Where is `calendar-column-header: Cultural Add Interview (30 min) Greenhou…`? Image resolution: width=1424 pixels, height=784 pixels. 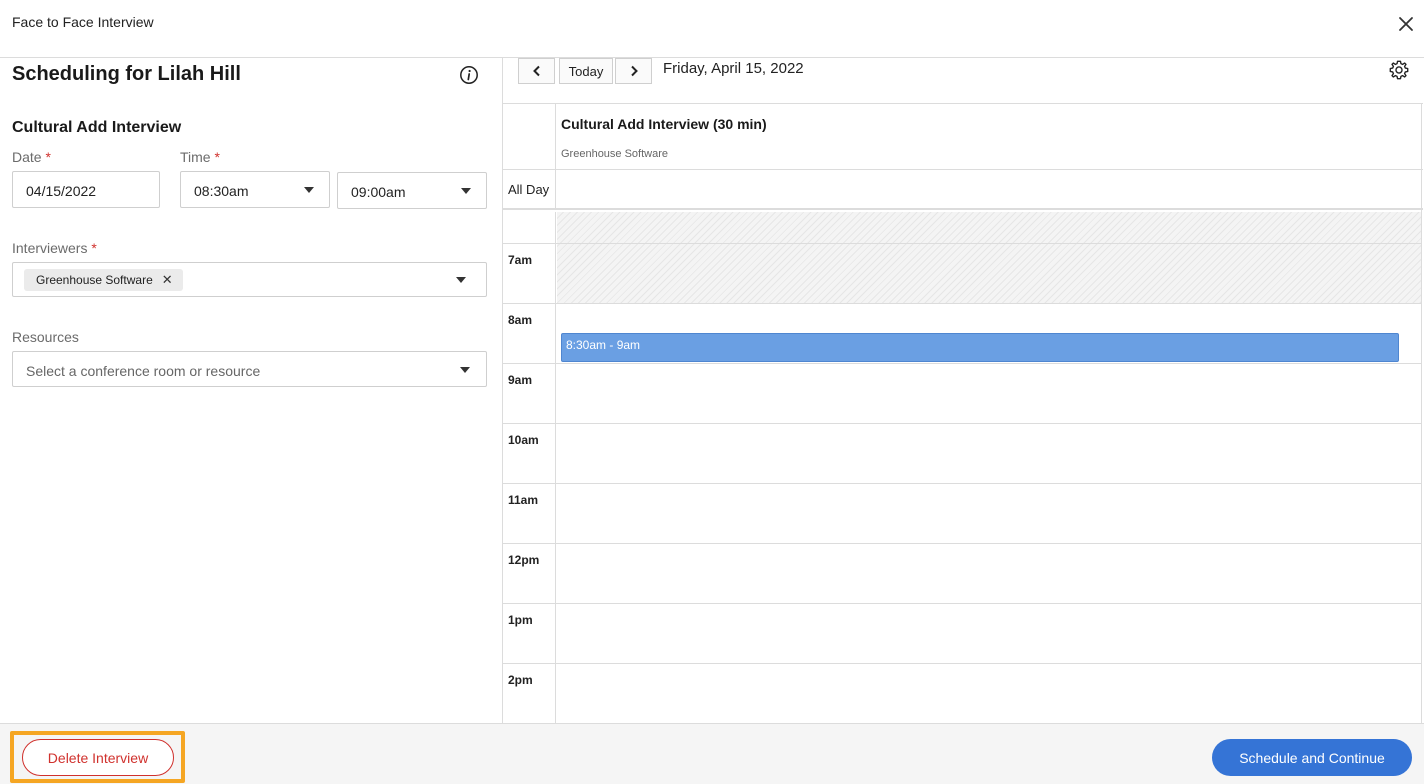 calendar-column-header: Cultural Add Interview (30 min) Greenhou… is located at coordinates (963, 136).